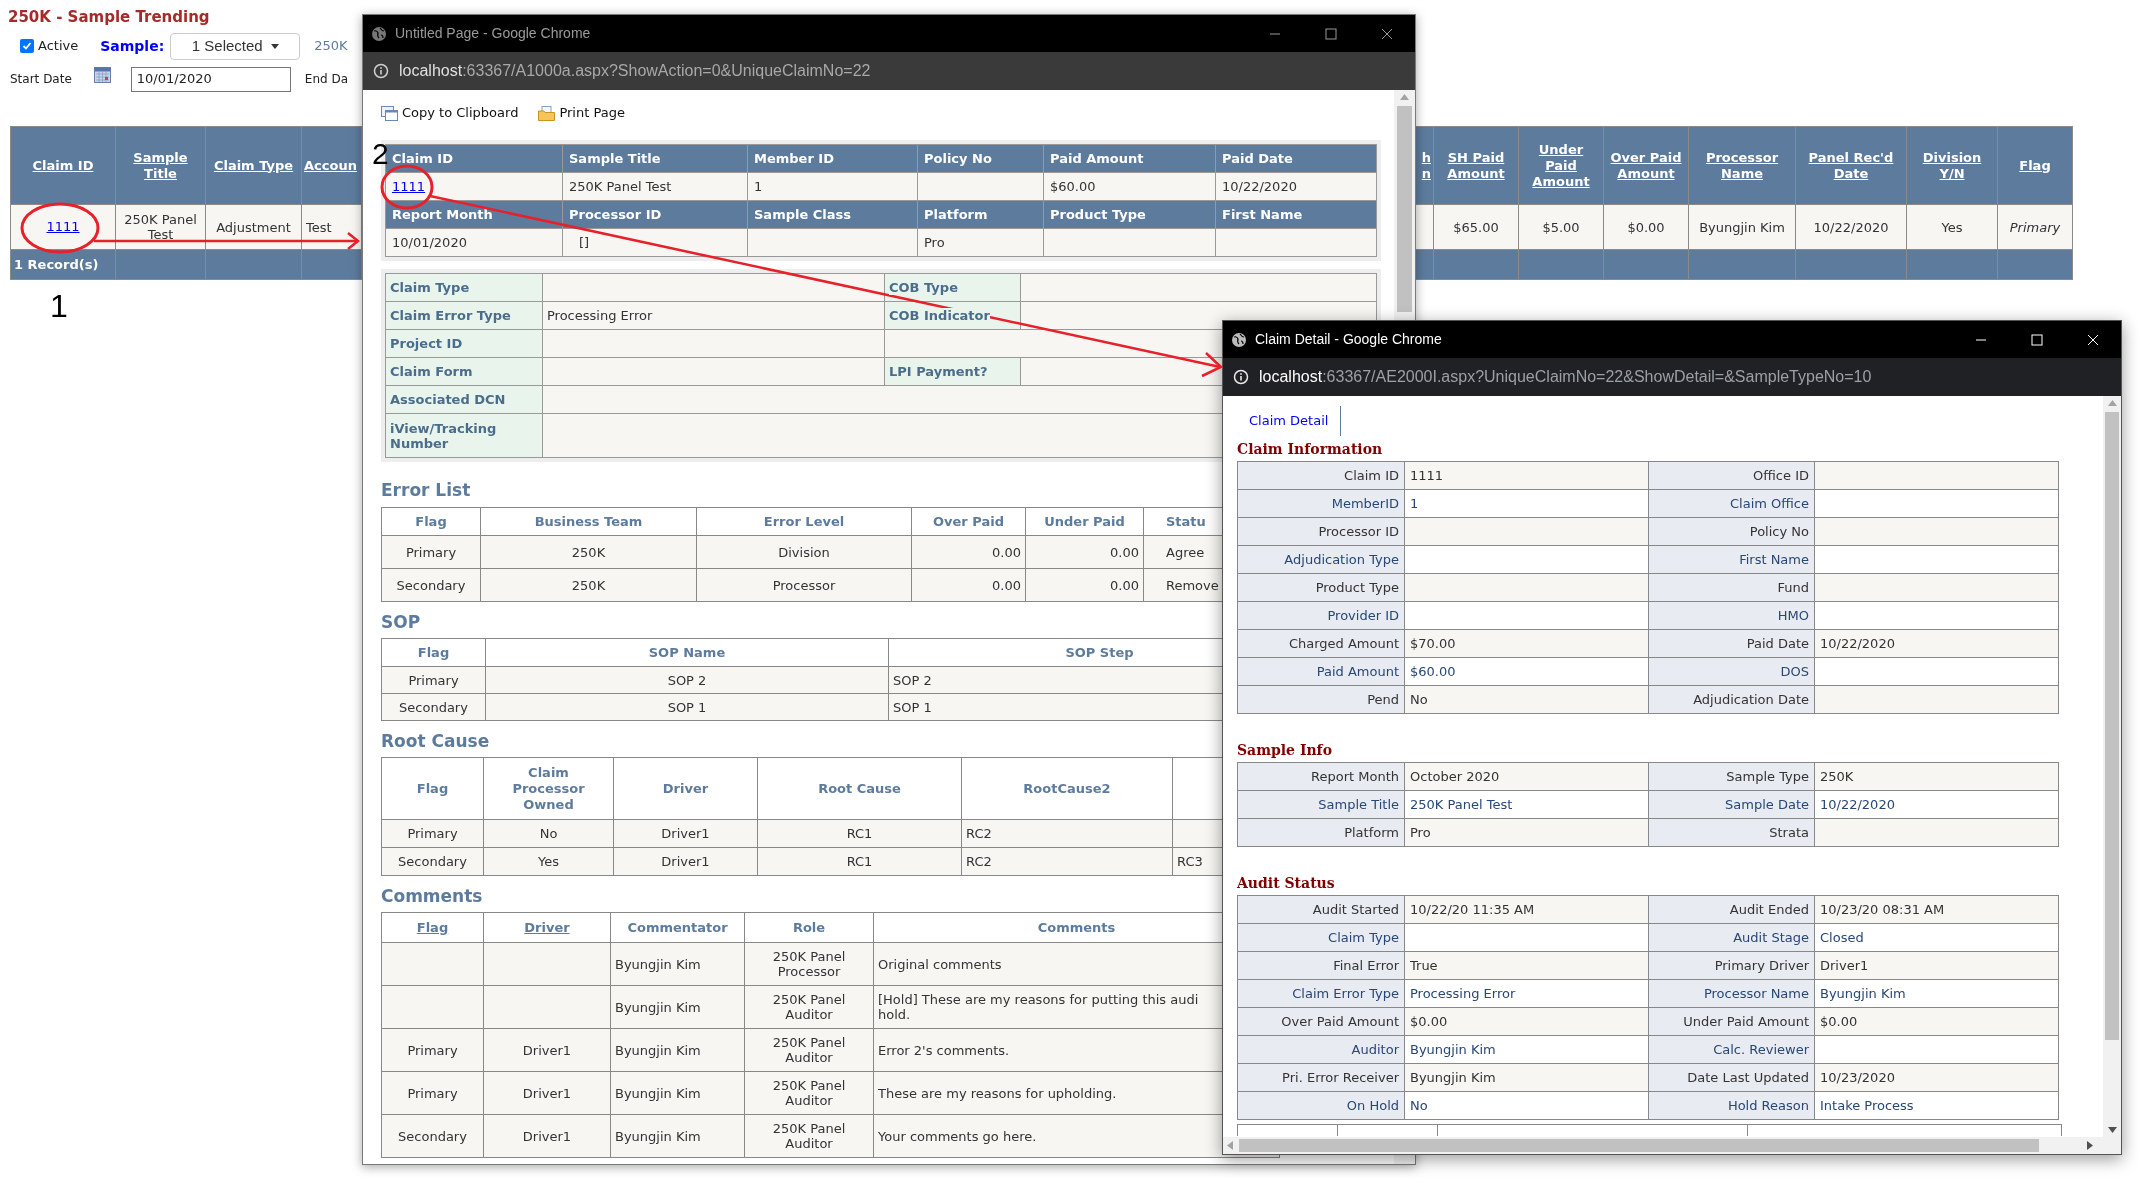  What do you see at coordinates (1321, 966) in the screenshot?
I see `field-label: Final Error` at bounding box center [1321, 966].